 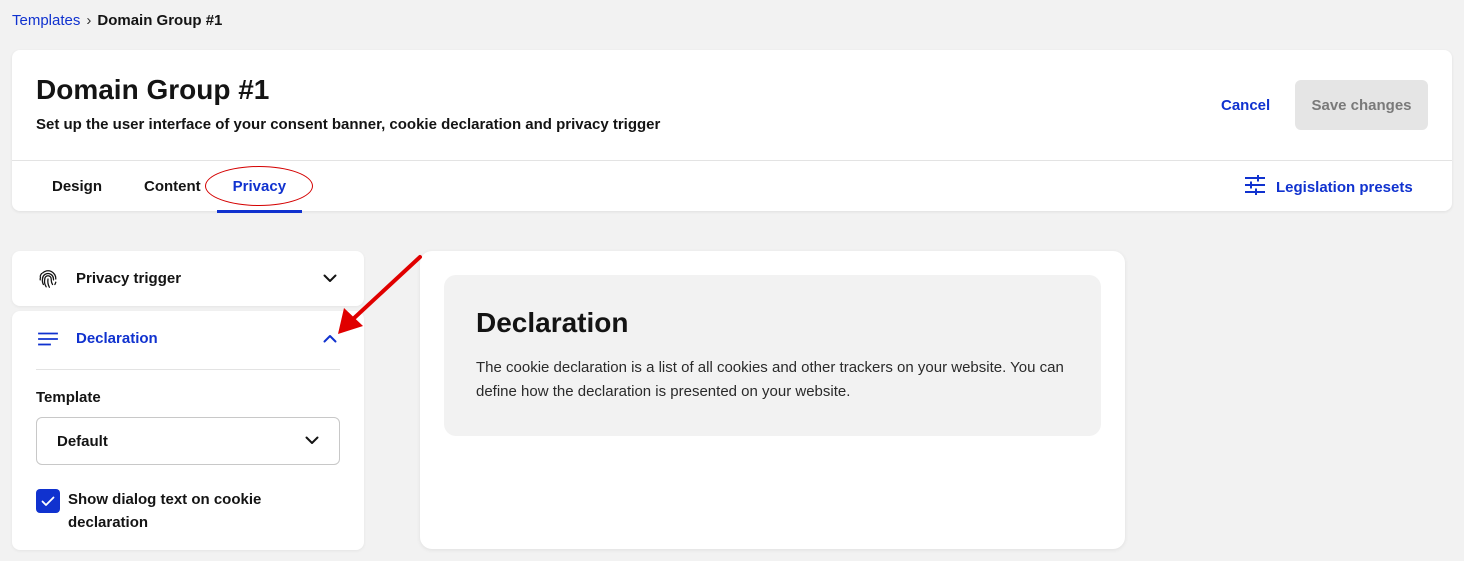 I want to click on legislation-presets-label: Legislation presets, so click(x=1344, y=187).